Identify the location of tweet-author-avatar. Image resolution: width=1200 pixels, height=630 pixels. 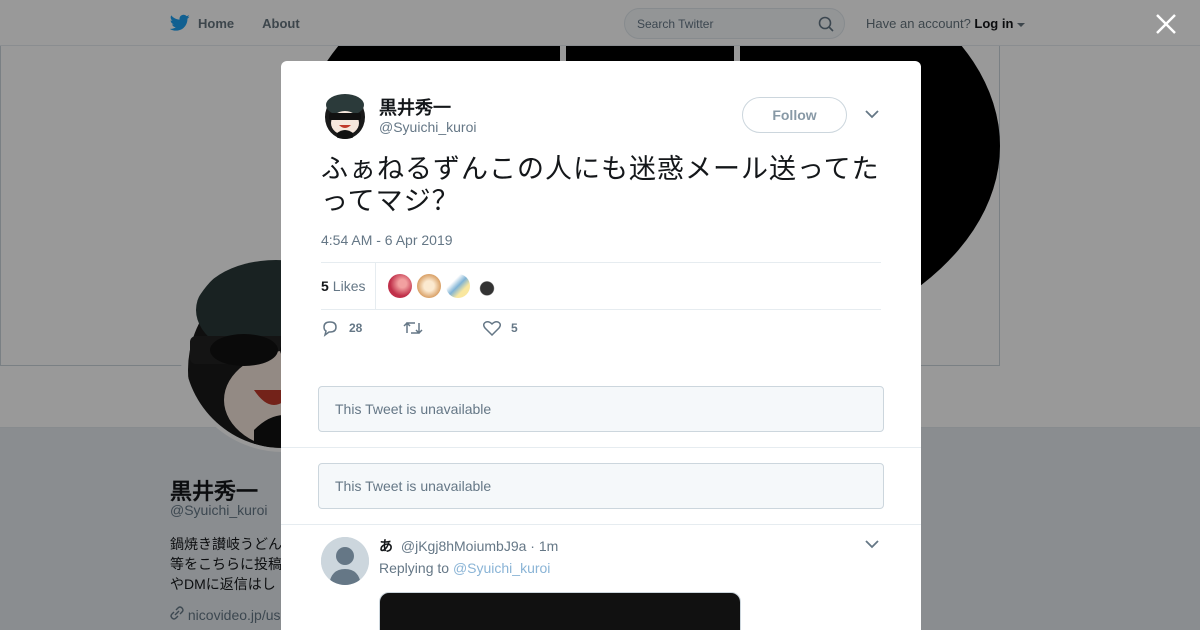
(345, 115).